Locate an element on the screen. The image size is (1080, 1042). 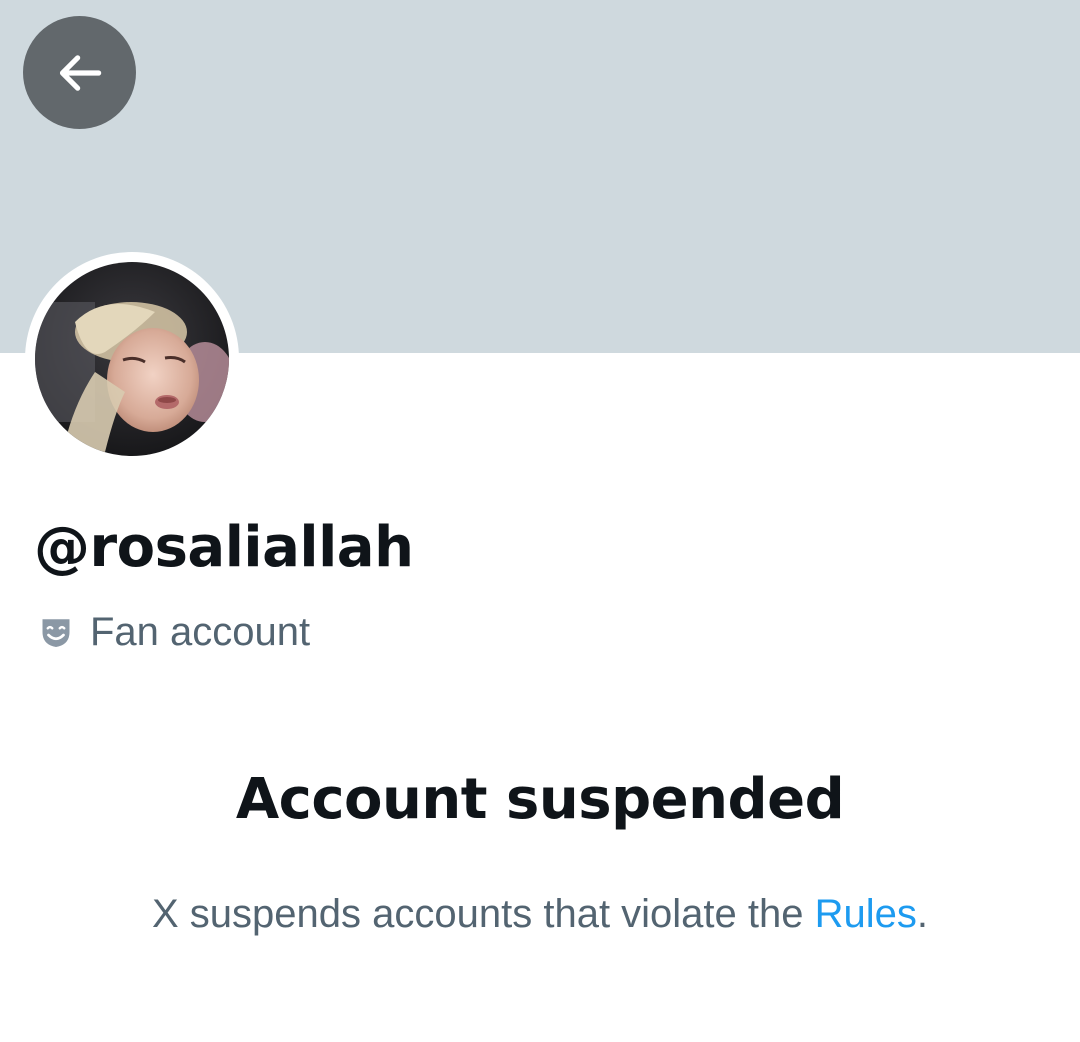
rules-link: Rules is located at coordinates (866, 914).